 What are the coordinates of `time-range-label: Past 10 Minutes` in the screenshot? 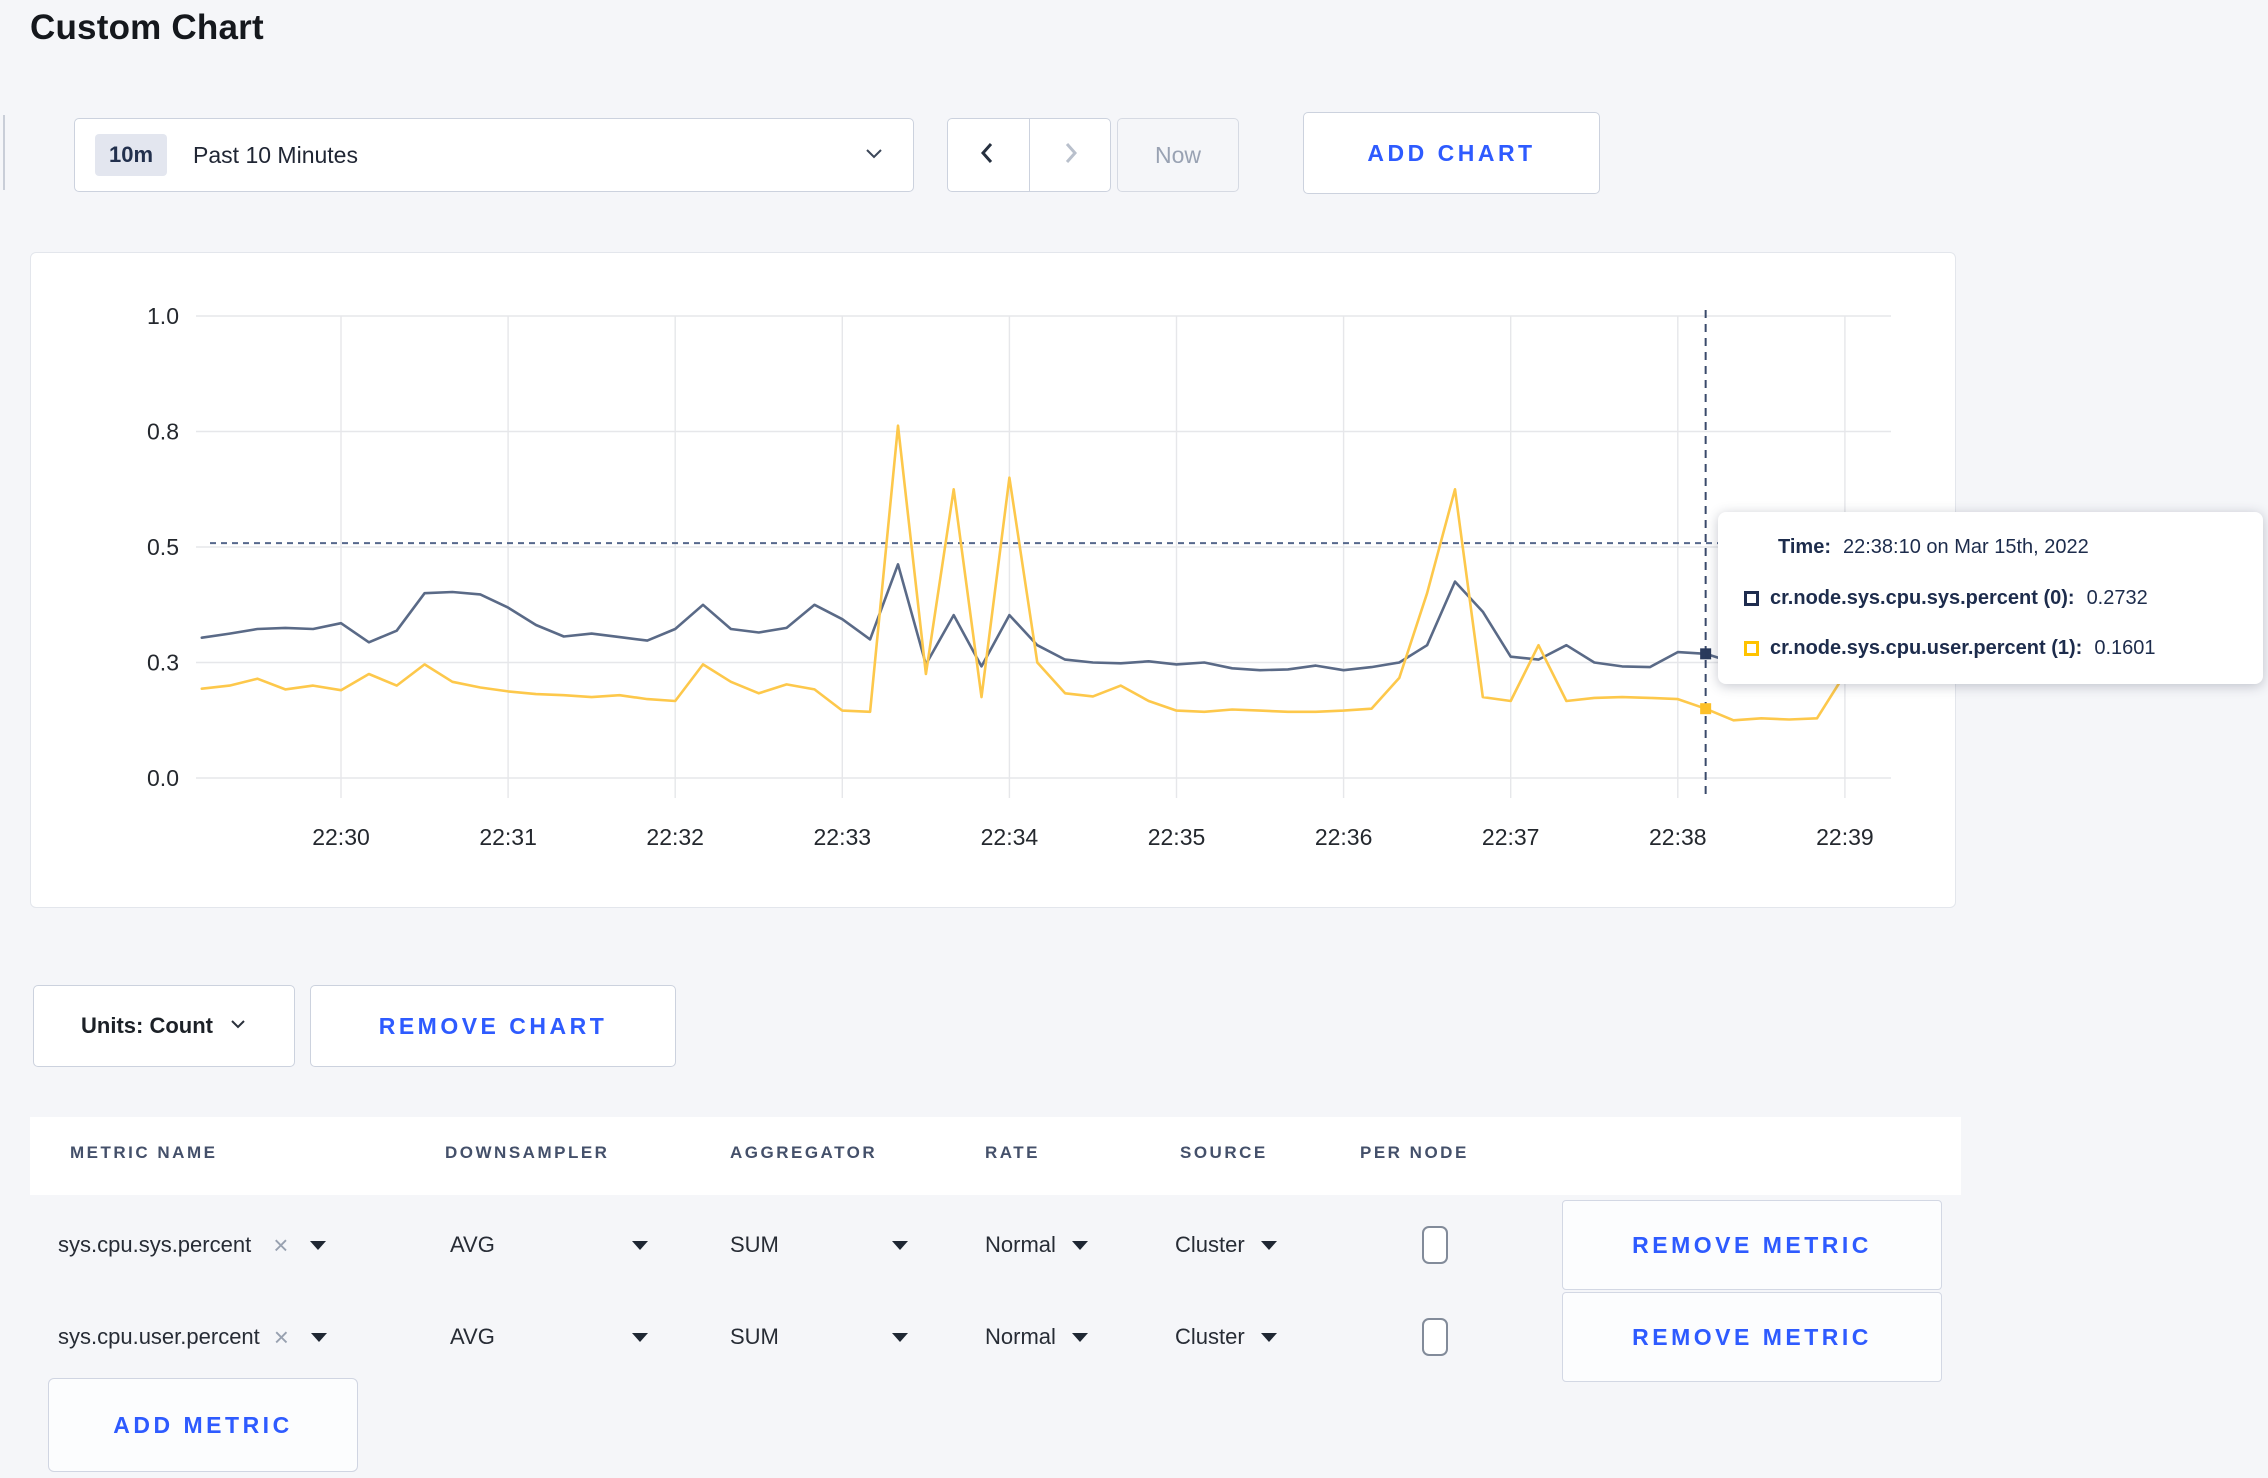 It's located at (275, 154).